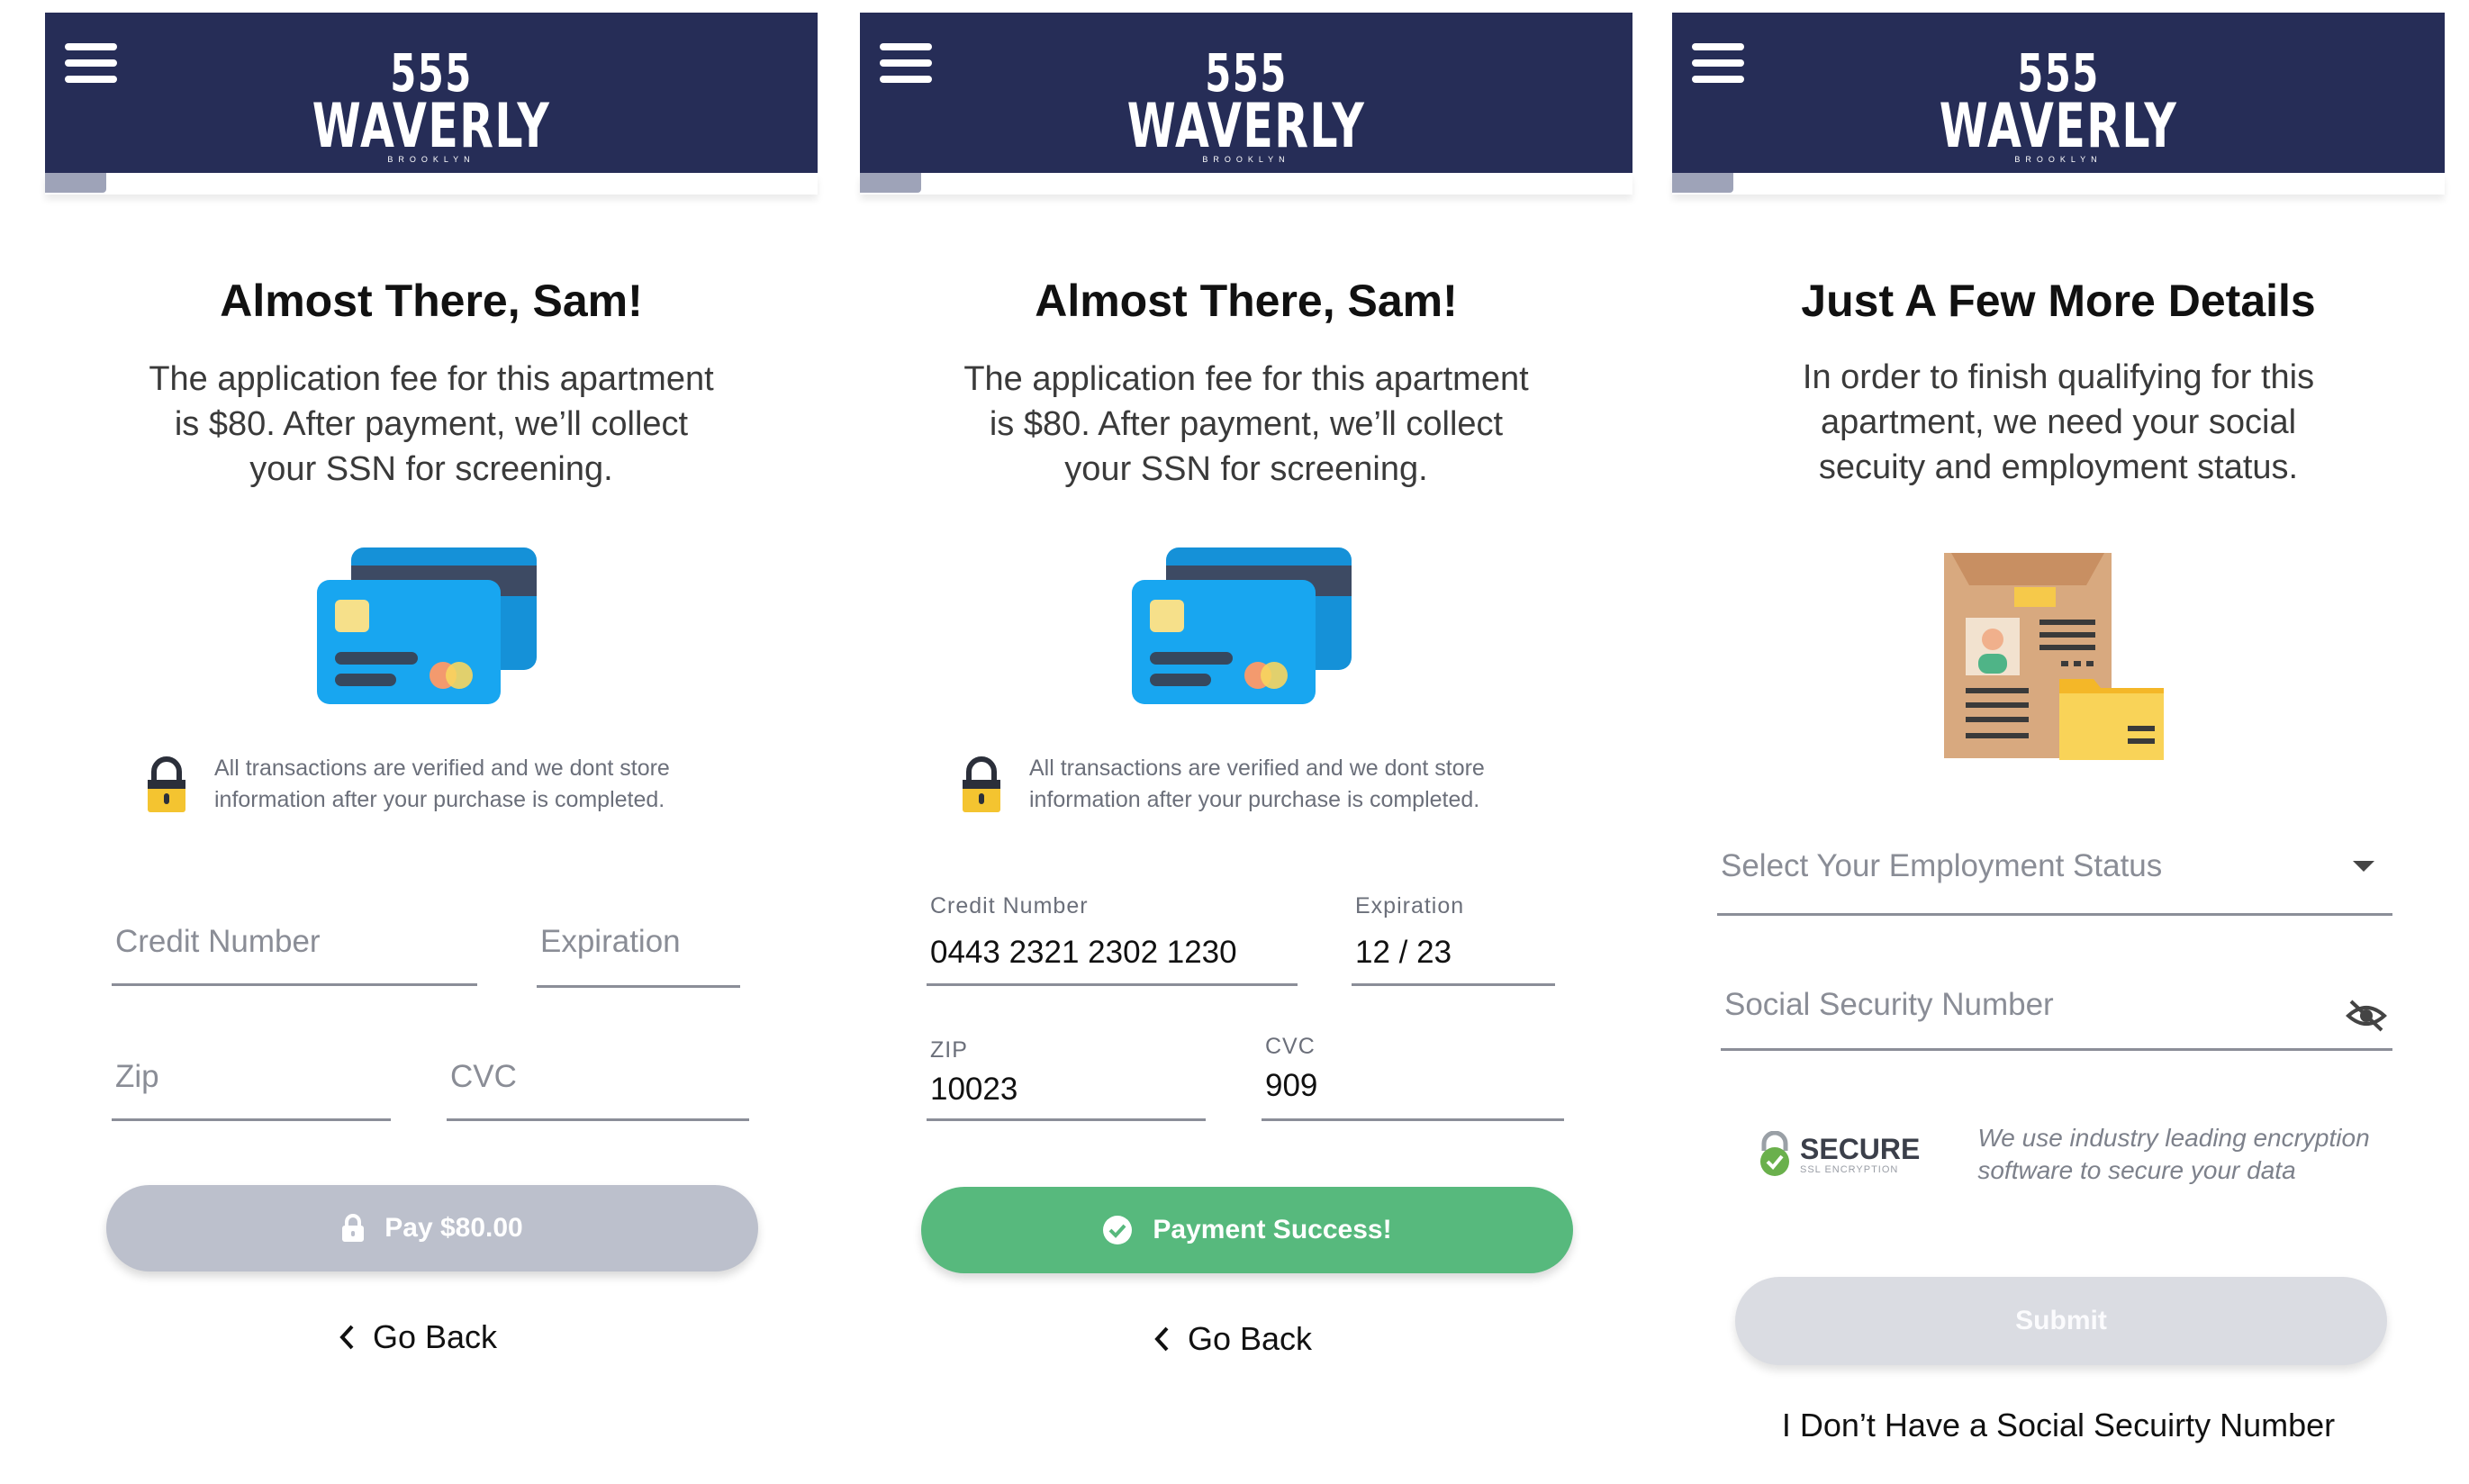 Image resolution: width=2469 pixels, height=1484 pixels. I want to click on dropdown-arrow-icon, so click(2363, 867).